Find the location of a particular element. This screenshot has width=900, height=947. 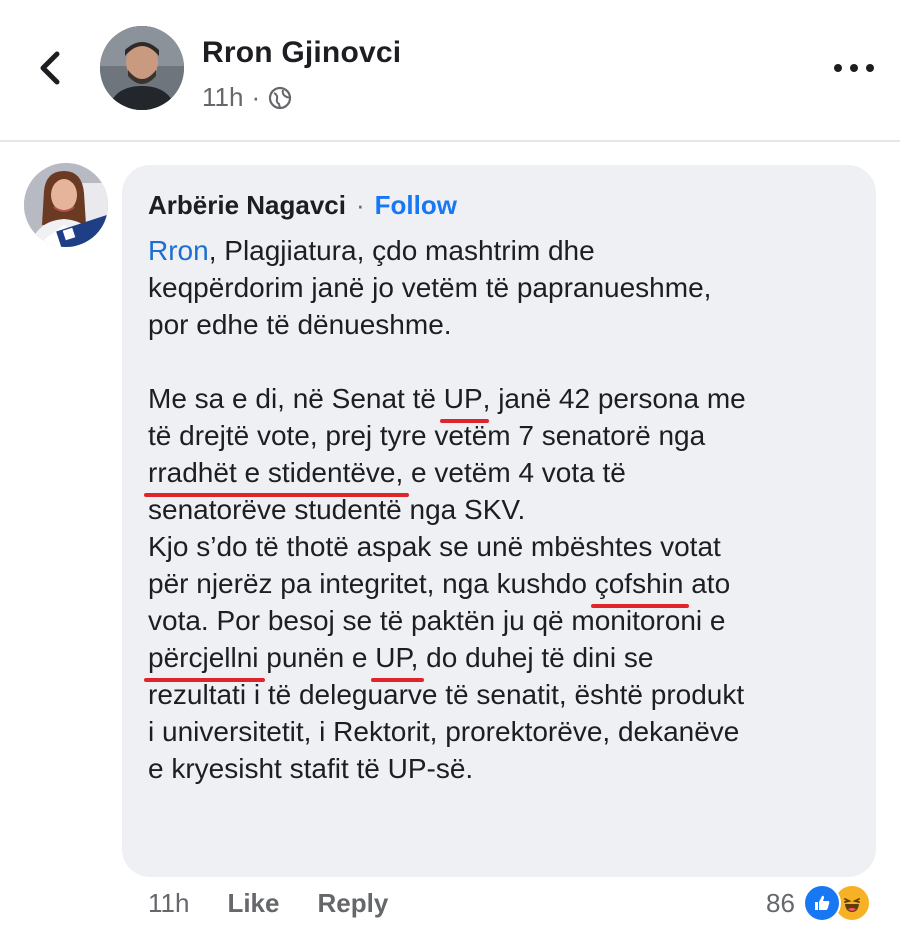

comment-line: rradhët e stidentëve, e vetëm 4 vota të is located at coordinates (505, 475).